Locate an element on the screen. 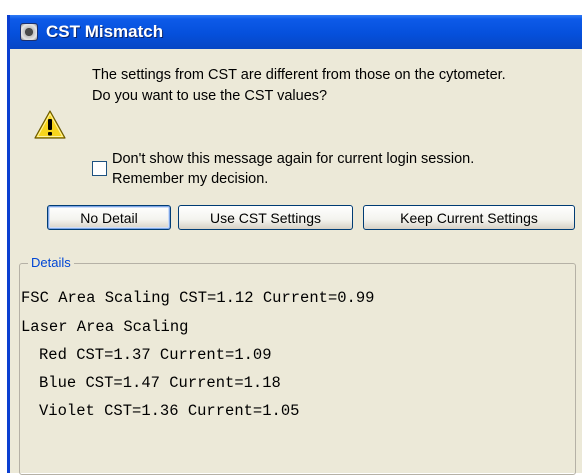 This screenshot has height=475, width=582. details-legend: Details is located at coordinates (51, 262).